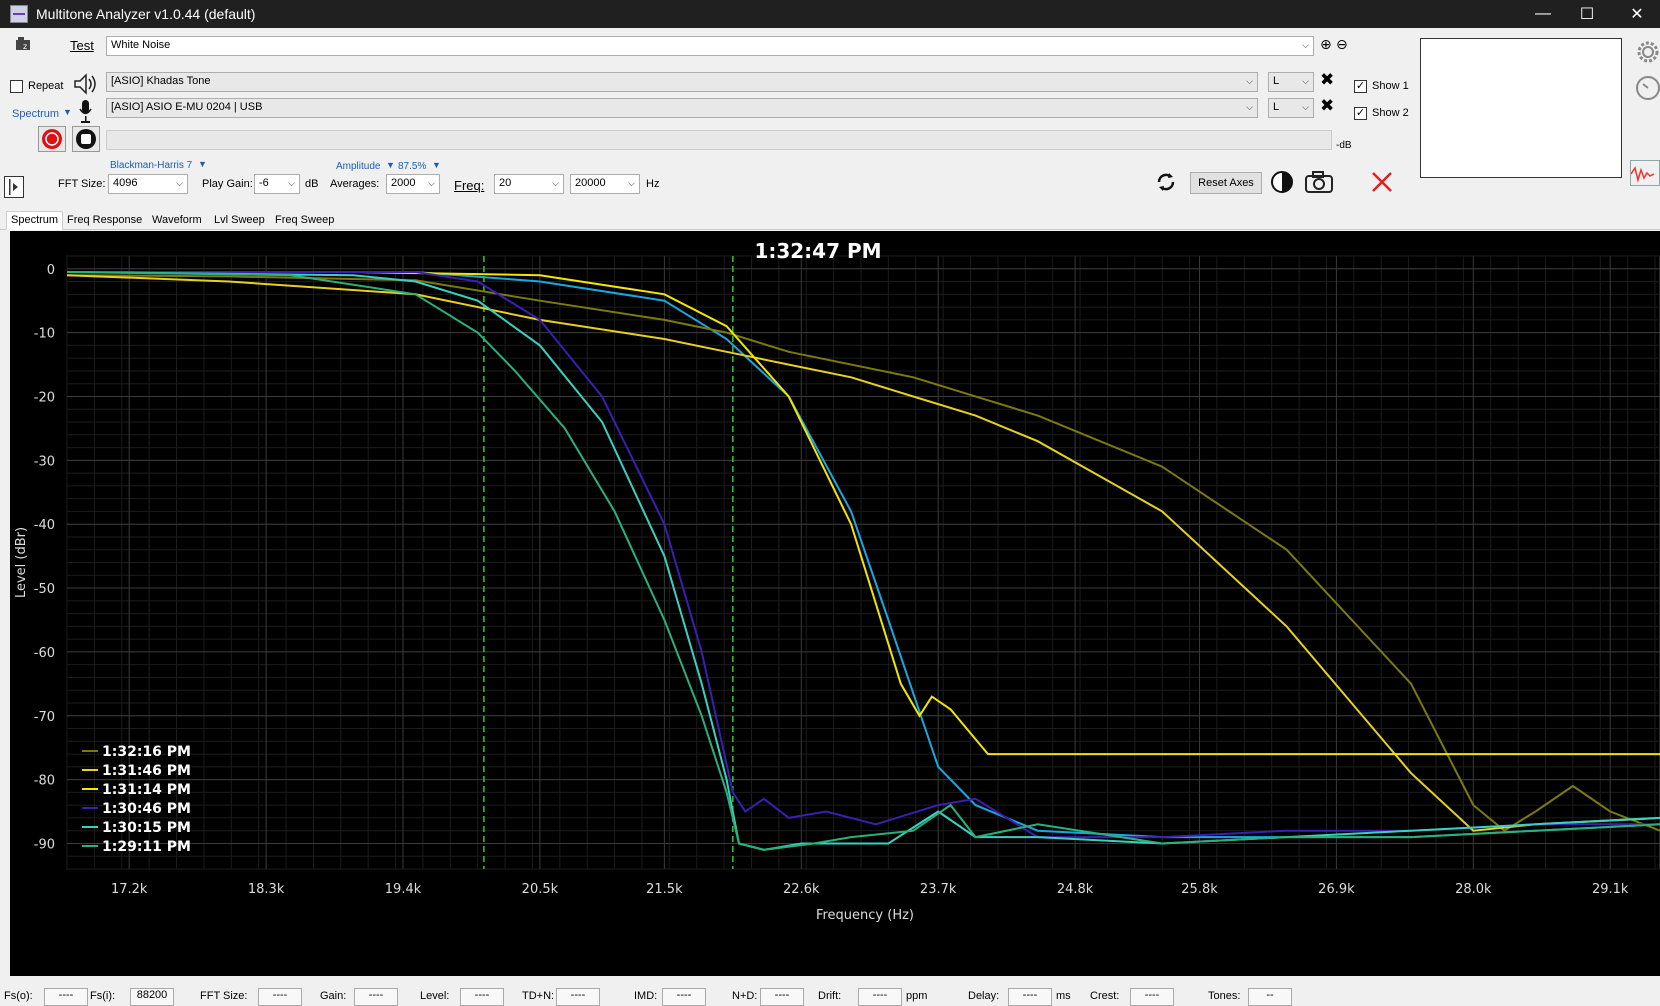 This screenshot has height=1006, width=1660. What do you see at coordinates (44, 717) in the screenshot?
I see `y-tick-label: -70` at bounding box center [44, 717].